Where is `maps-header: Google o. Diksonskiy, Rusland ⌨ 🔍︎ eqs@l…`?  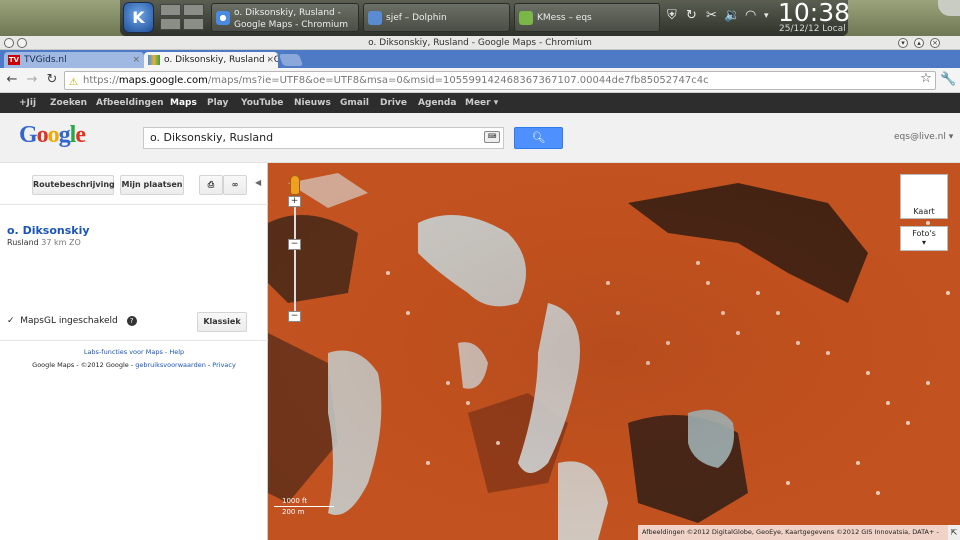
maps-header: Google o. Diksonskiy, Rusland ⌨ 🔍︎ eqs@l… is located at coordinates (480, 138).